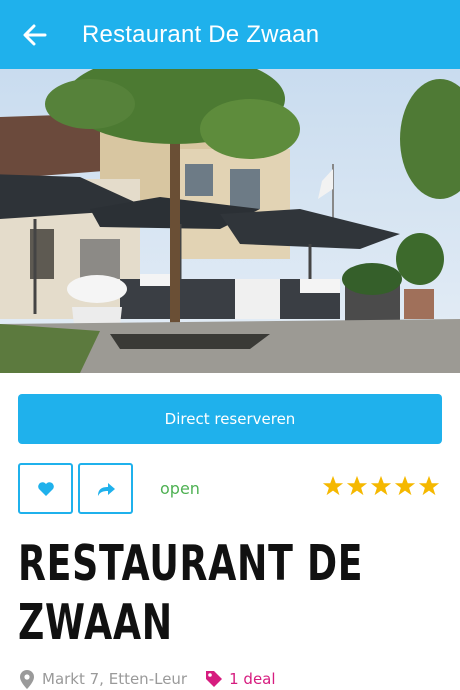 Image resolution: width=460 pixels, height=690 pixels. I want to click on arrow-left-icon, so click(35, 34).